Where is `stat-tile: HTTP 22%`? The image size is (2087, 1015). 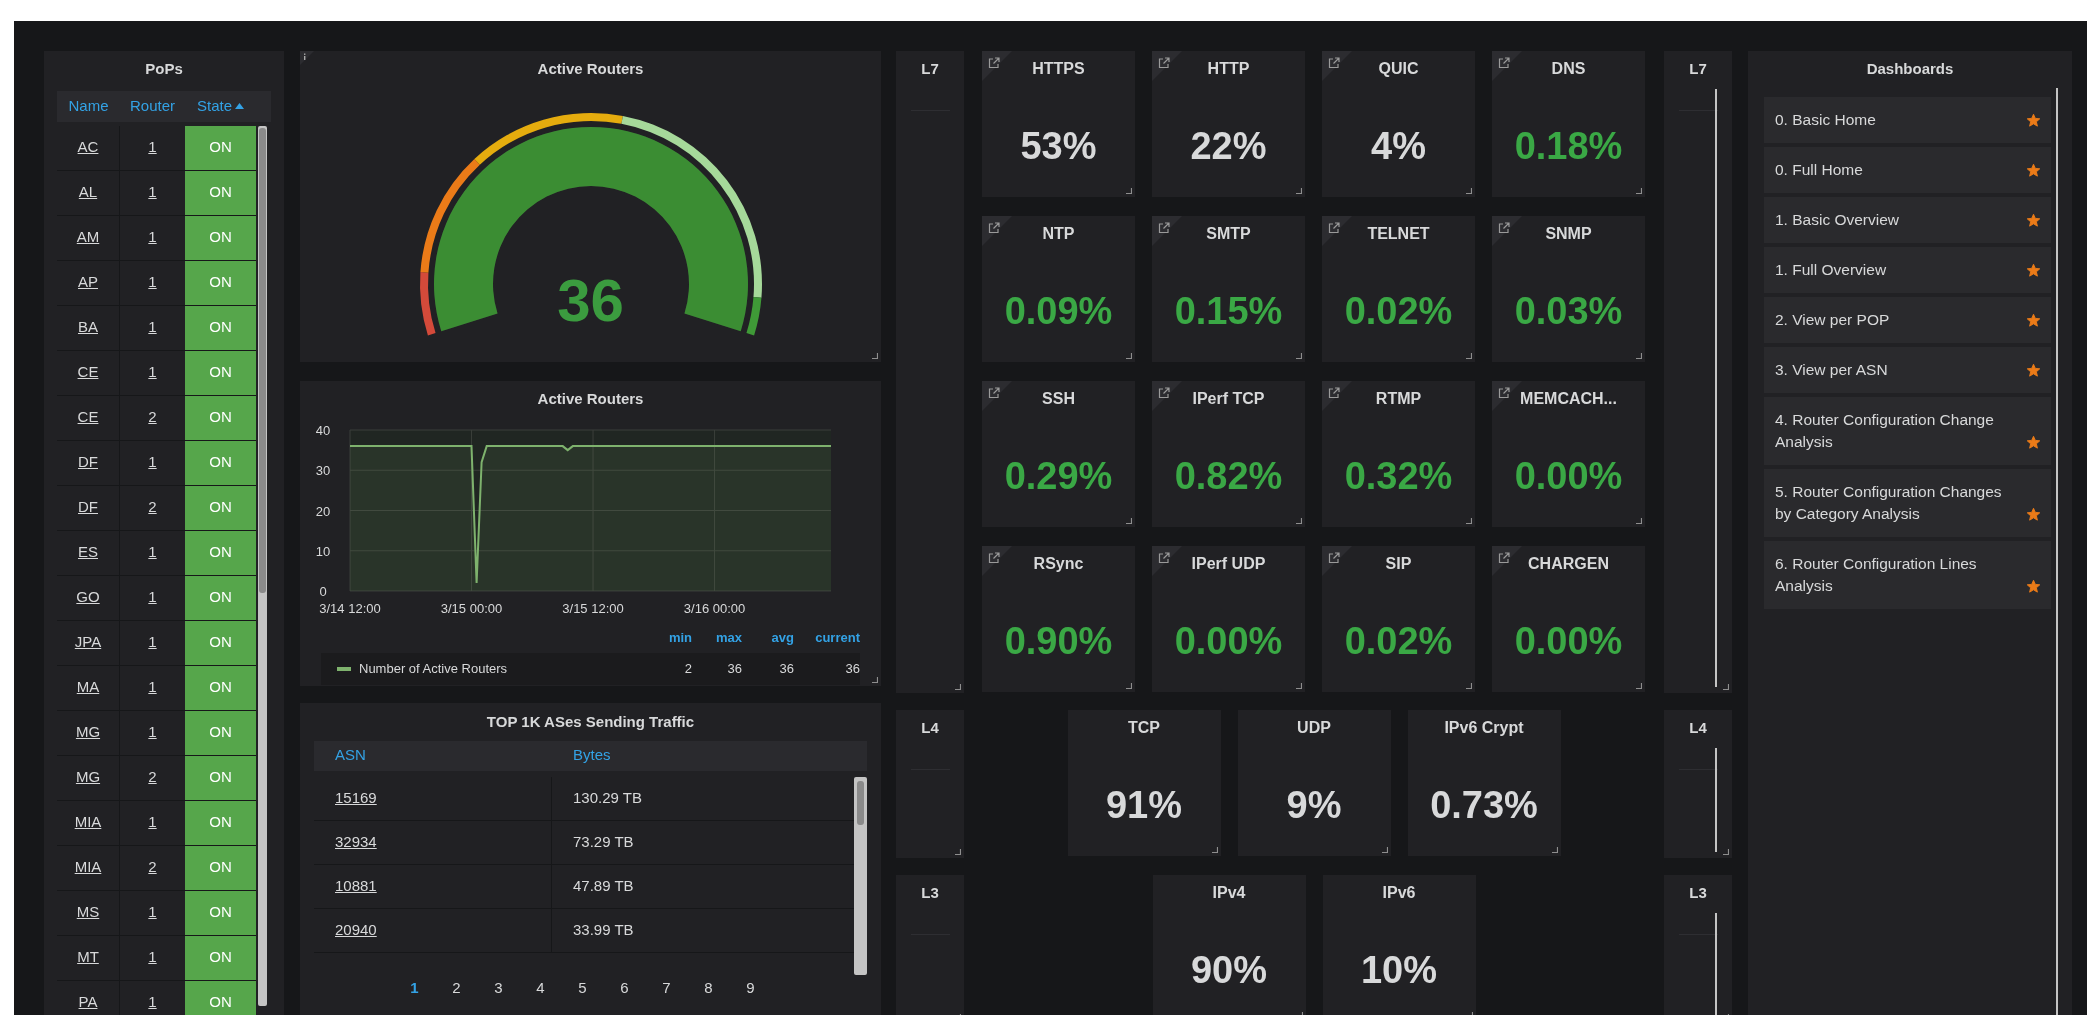 stat-tile: HTTP 22% is located at coordinates (1228, 124).